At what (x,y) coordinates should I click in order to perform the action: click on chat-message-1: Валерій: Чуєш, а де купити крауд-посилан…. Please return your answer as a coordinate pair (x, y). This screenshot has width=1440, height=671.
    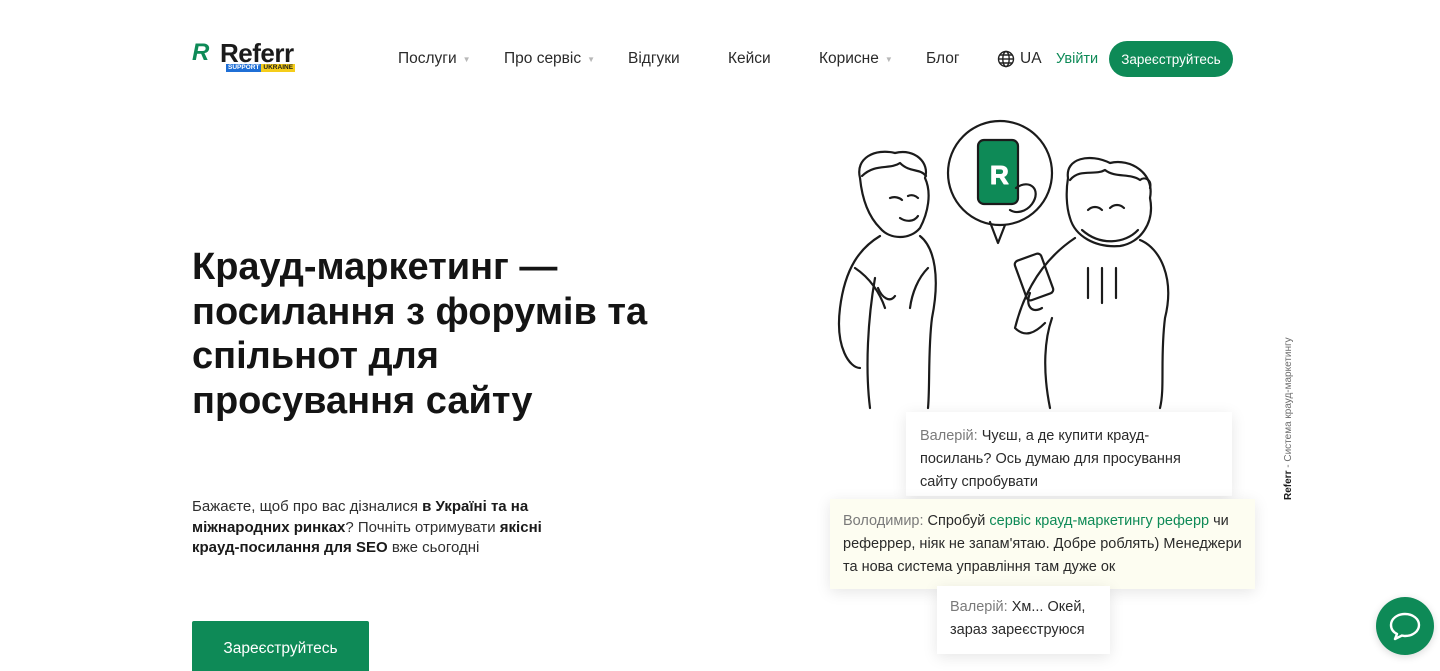
    Looking at the image, I should click on (1069, 454).